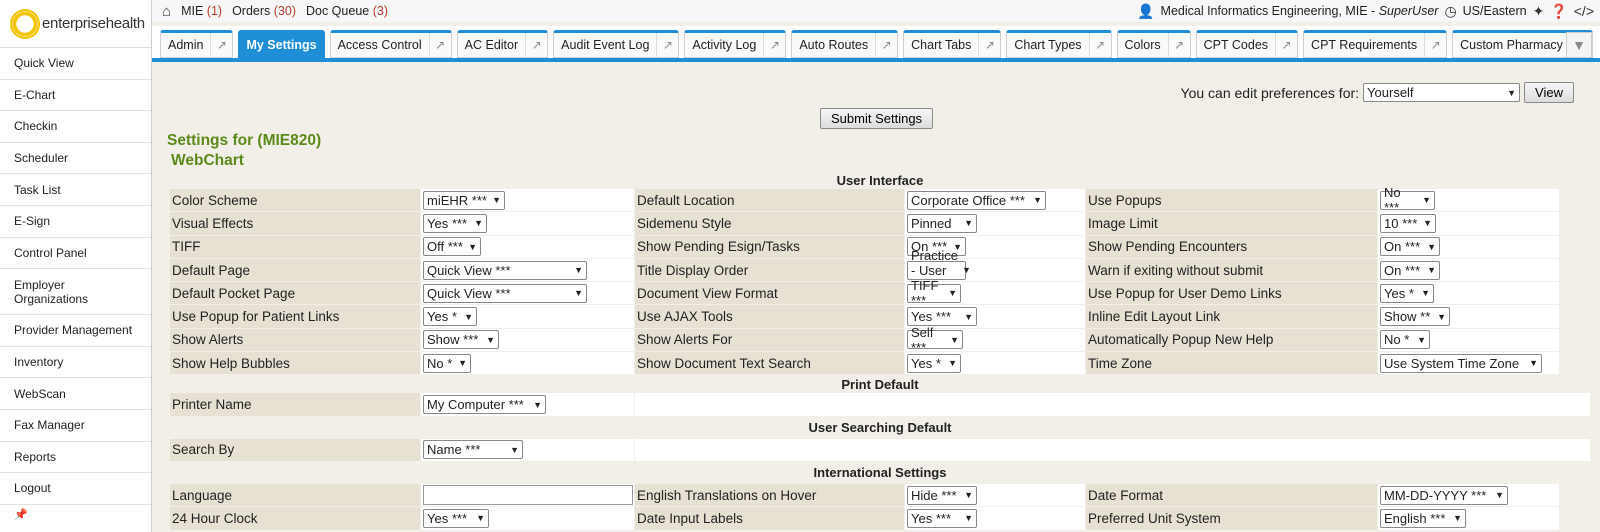 The height and width of the screenshot is (532, 1600). Describe the element at coordinates (447, 363) in the screenshot. I see `show-help-bubbles-select: No * ▼` at that location.